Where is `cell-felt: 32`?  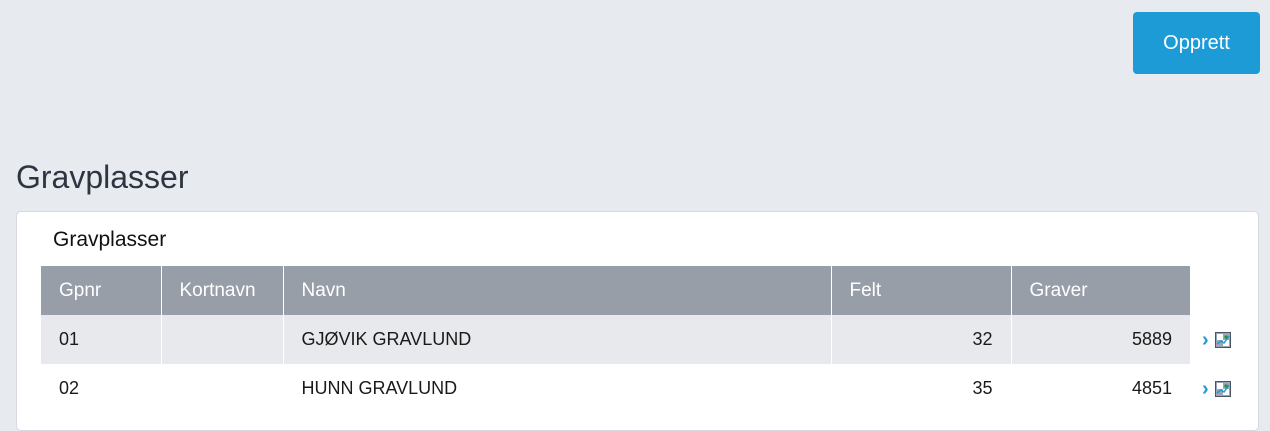
cell-felt: 32 is located at coordinates (921, 339).